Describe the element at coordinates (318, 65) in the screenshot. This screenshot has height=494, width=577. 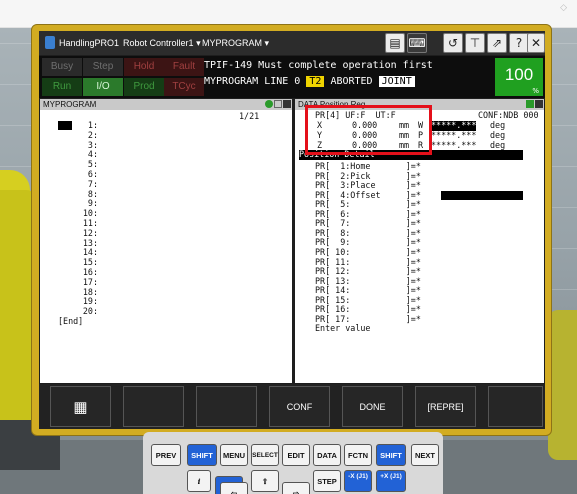
I see `alarm-message: TPIF-149 Must complete operation first` at that location.